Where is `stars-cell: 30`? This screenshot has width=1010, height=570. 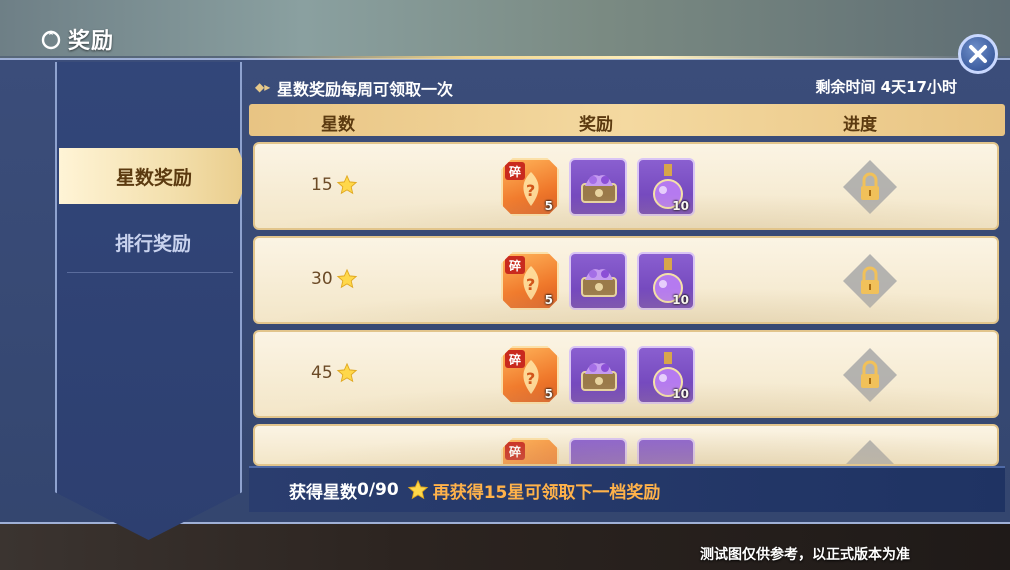 stars-cell: 30 is located at coordinates (334, 279).